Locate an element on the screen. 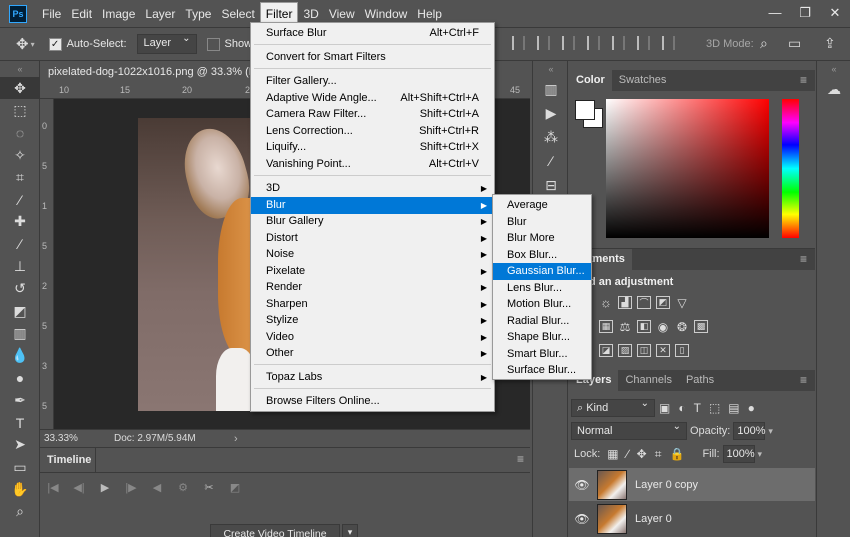 The height and width of the screenshot is (537, 850). shape-layer-filter-icon: ⬚ is located at coordinates (714, 408).